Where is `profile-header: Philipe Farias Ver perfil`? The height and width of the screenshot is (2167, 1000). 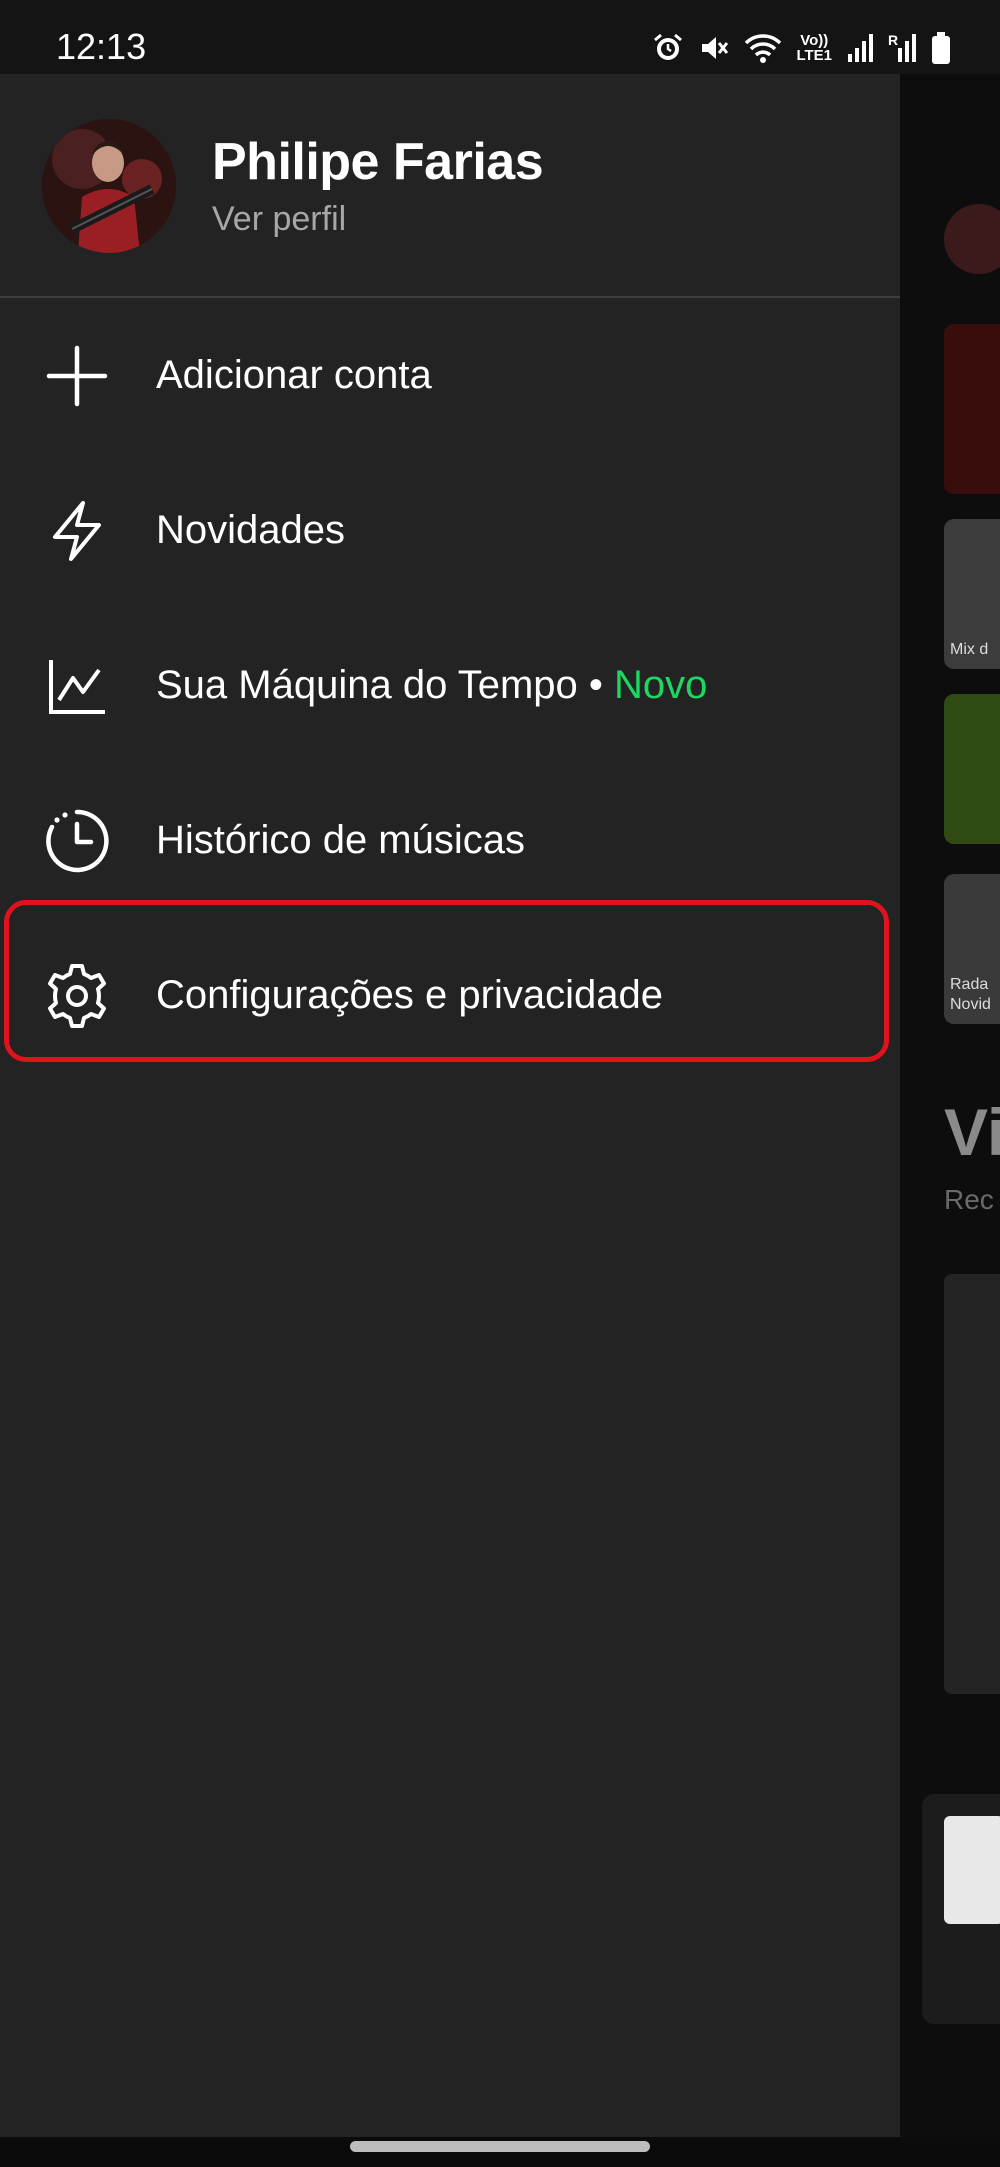
profile-header: Philipe Farias Ver perfil is located at coordinates (450, 186).